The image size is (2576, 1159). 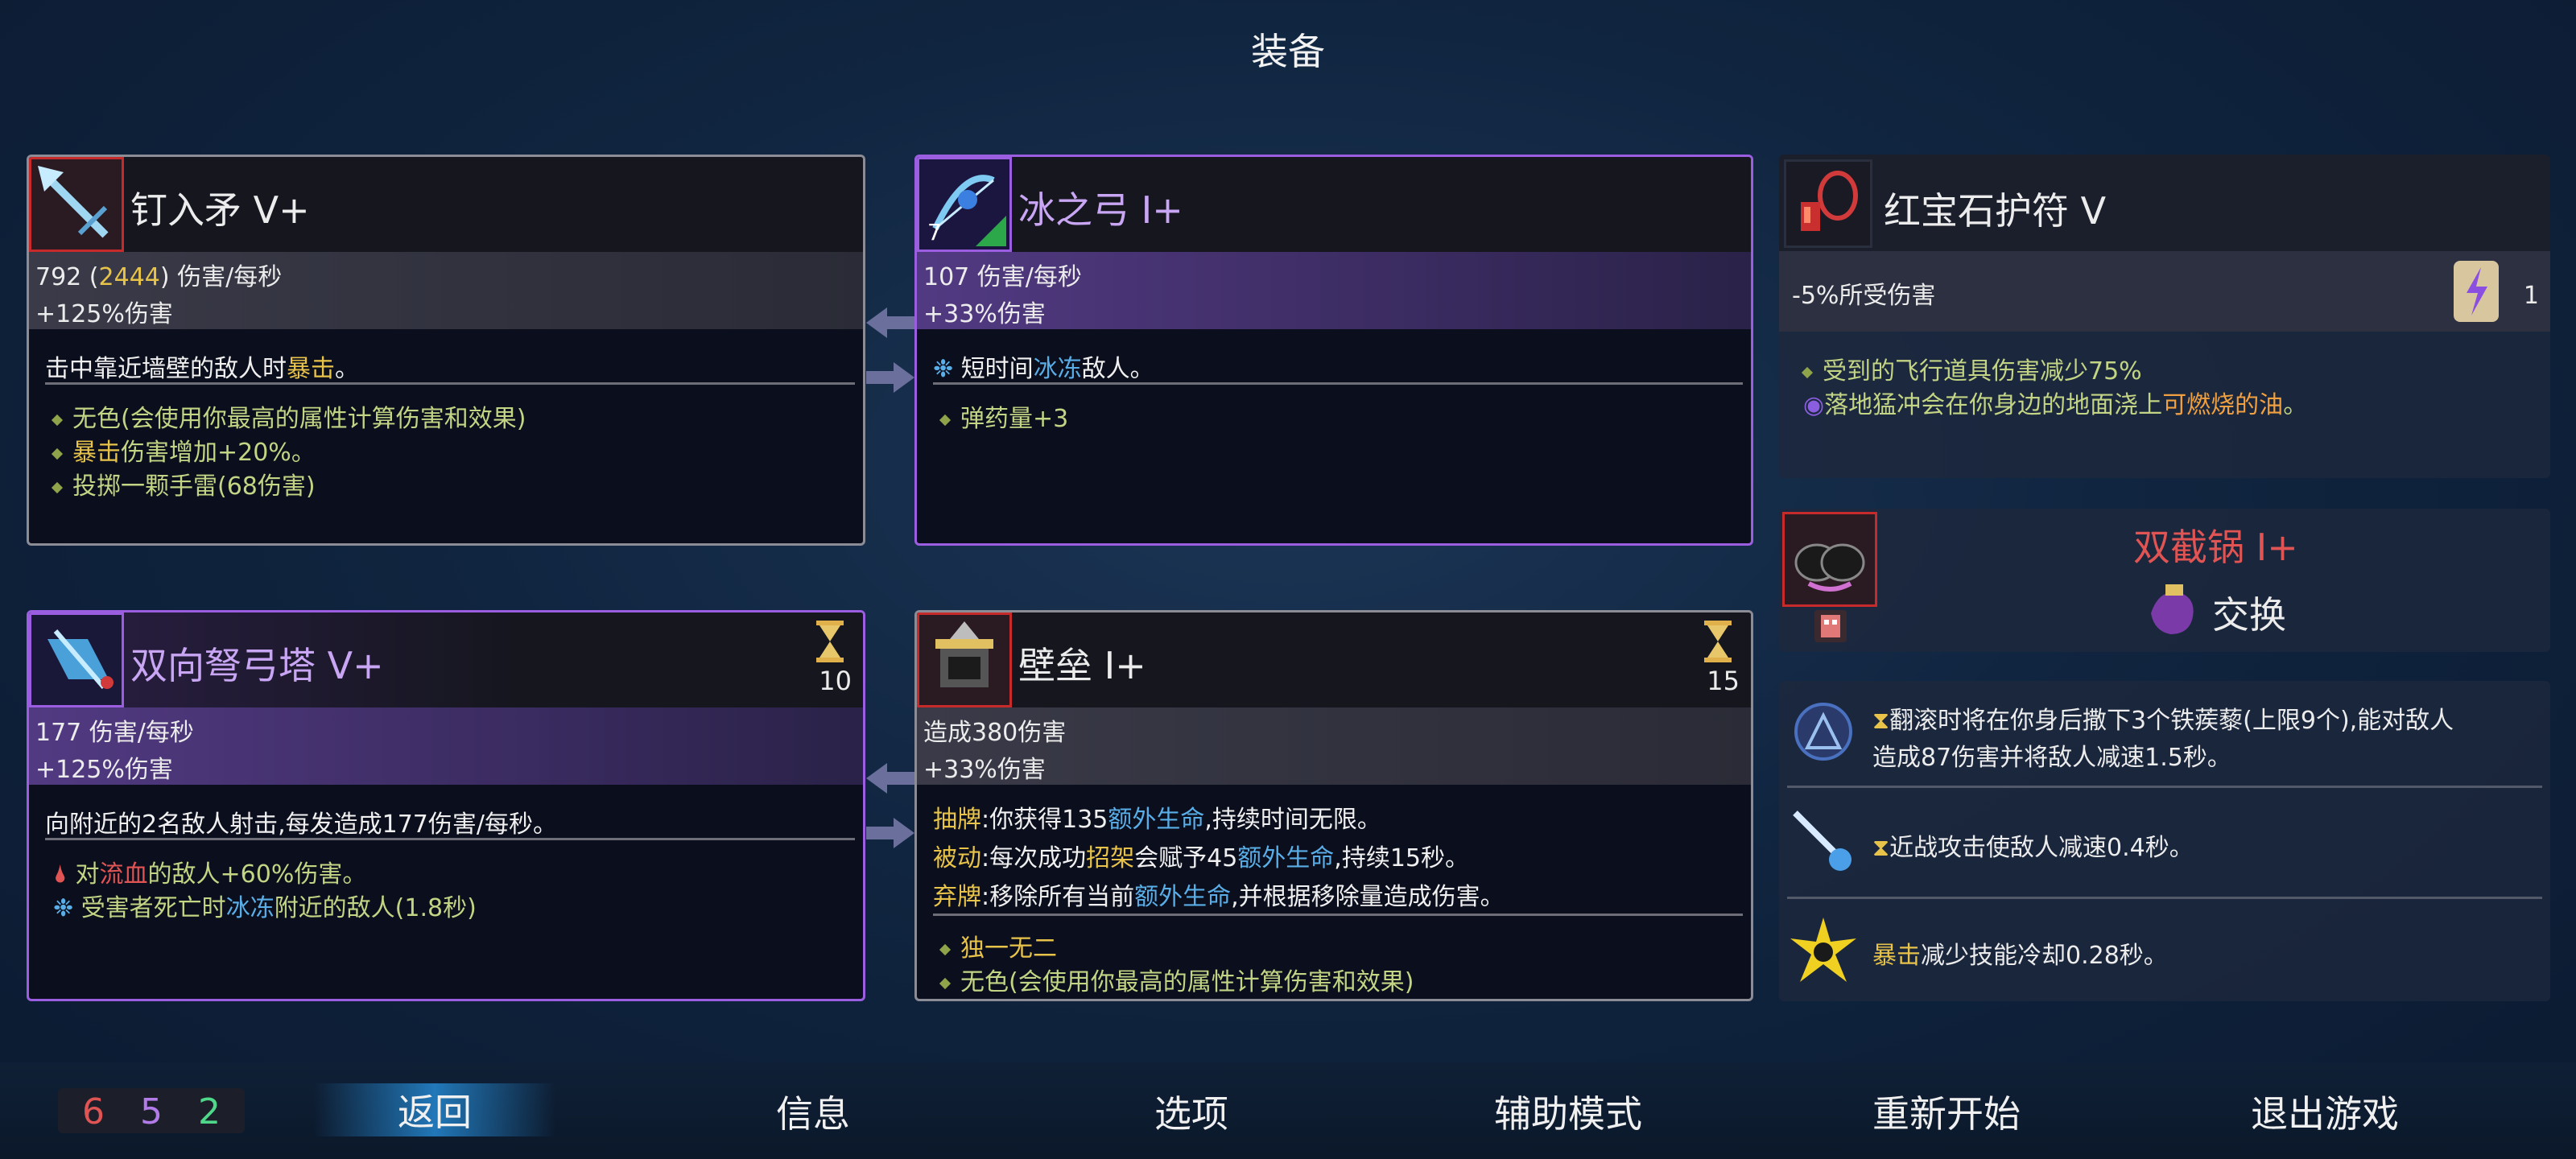 What do you see at coordinates (1822, 840) in the screenshot?
I see `frost-blade-icon` at bounding box center [1822, 840].